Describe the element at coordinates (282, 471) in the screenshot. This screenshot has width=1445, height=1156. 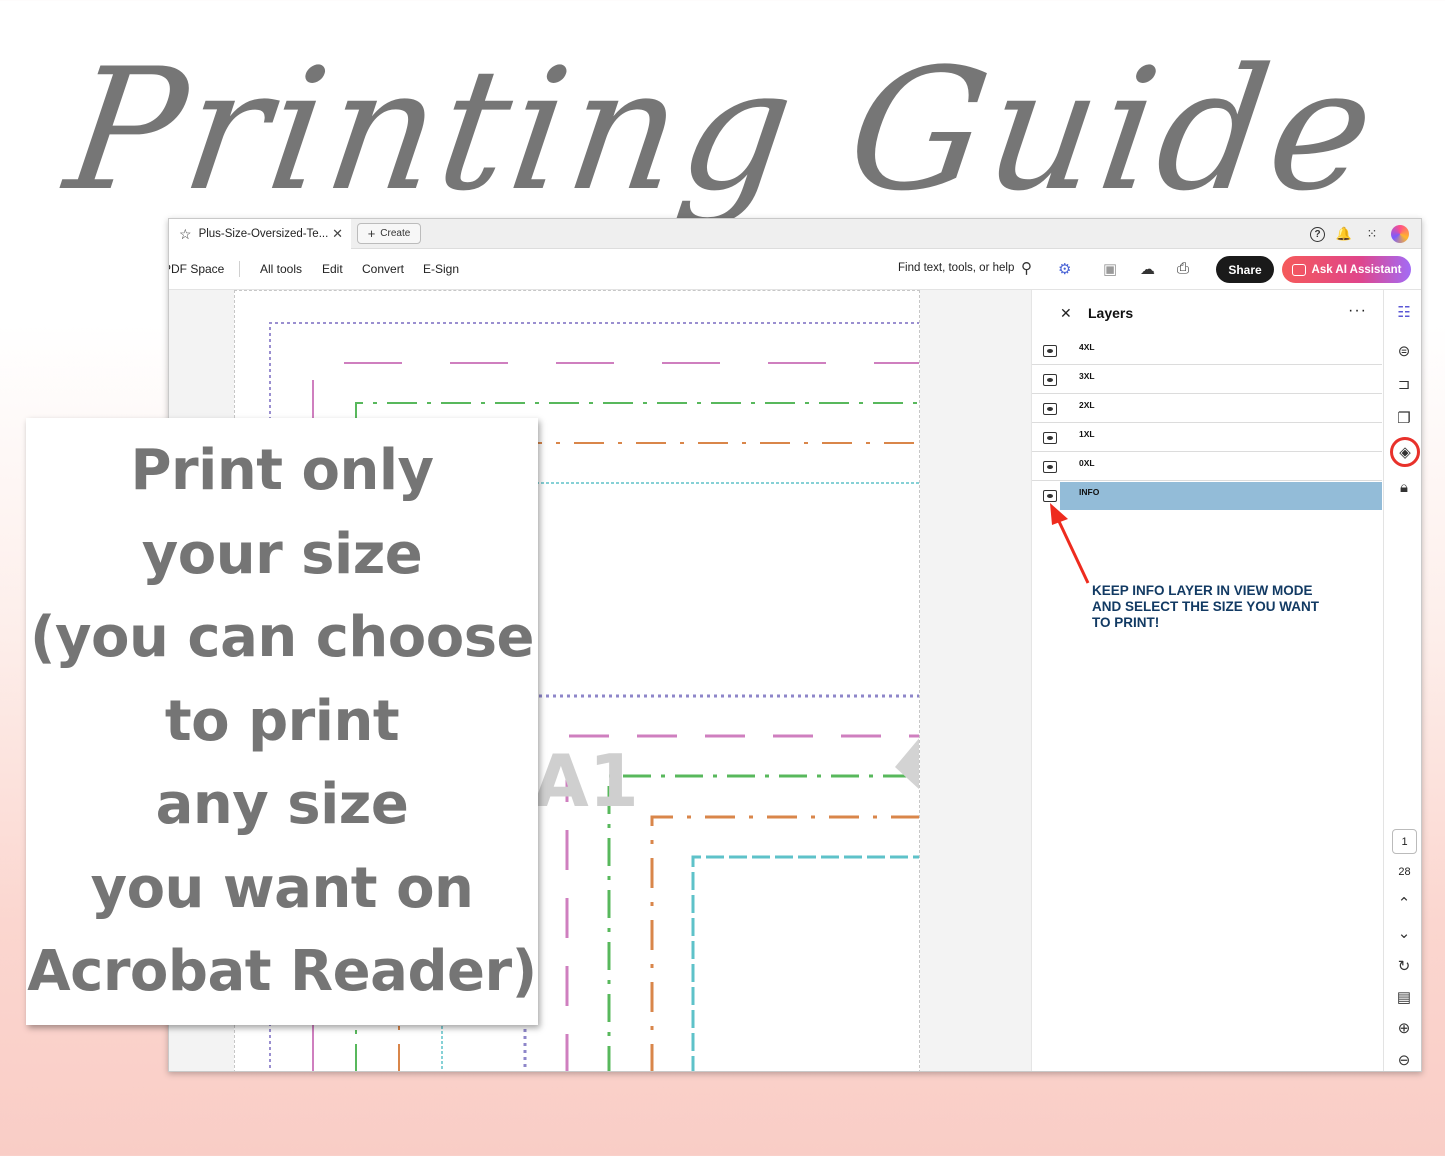
I see `card-line: Print only` at that location.